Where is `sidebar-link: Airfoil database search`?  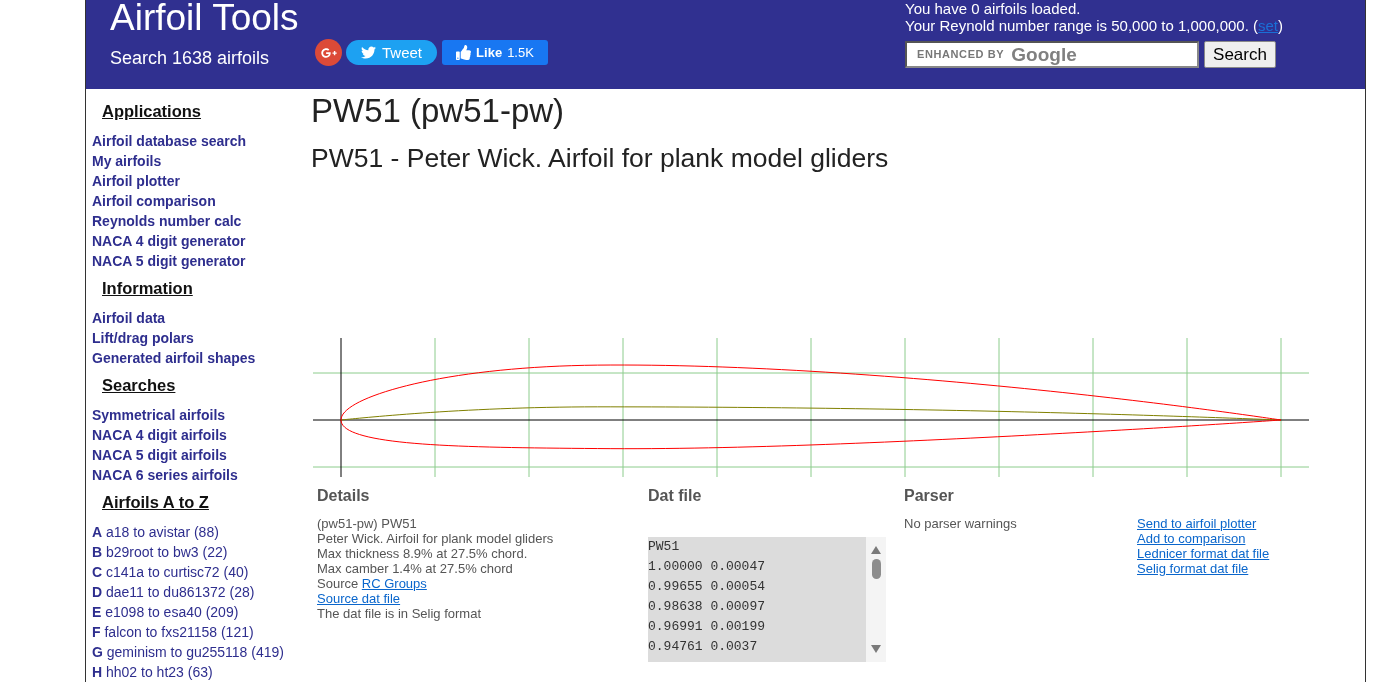
sidebar-link: Airfoil database search is located at coordinates (169, 141).